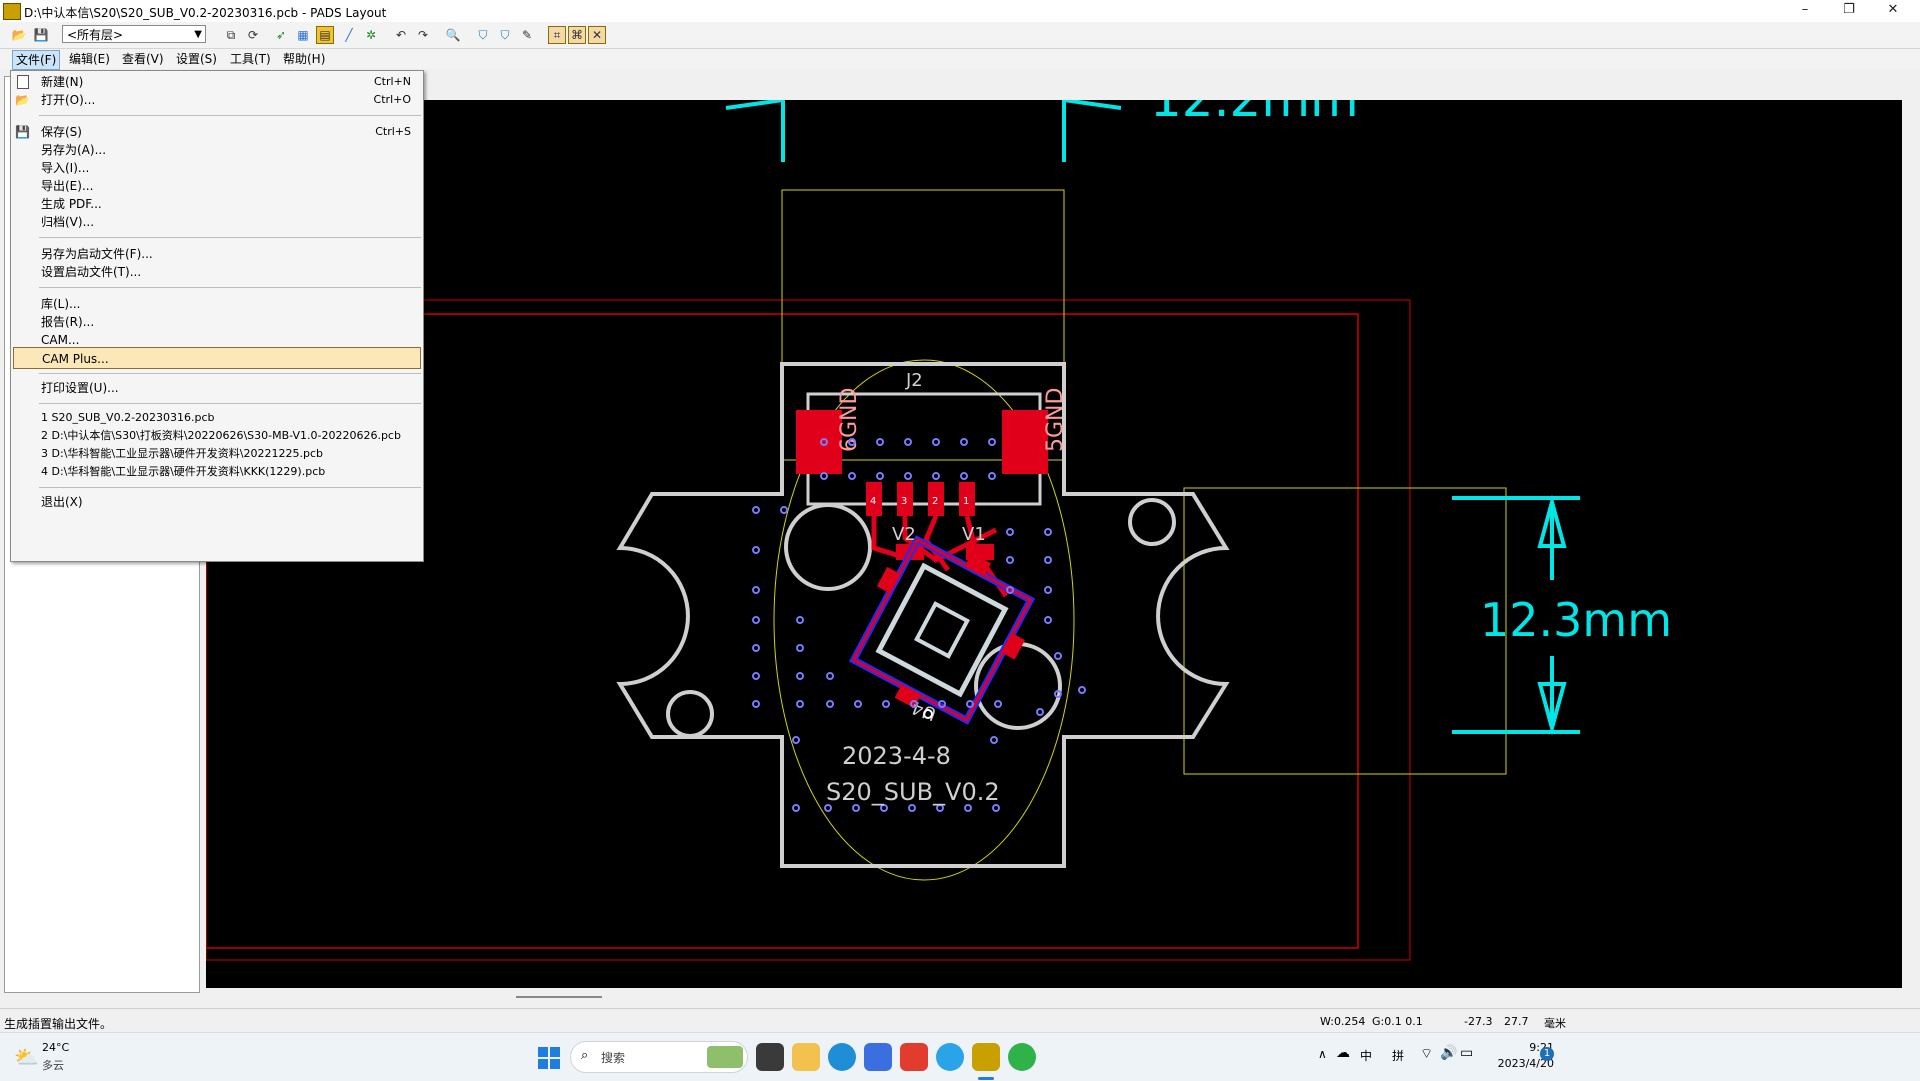  I want to click on pen-icon: ✎, so click(527, 35).